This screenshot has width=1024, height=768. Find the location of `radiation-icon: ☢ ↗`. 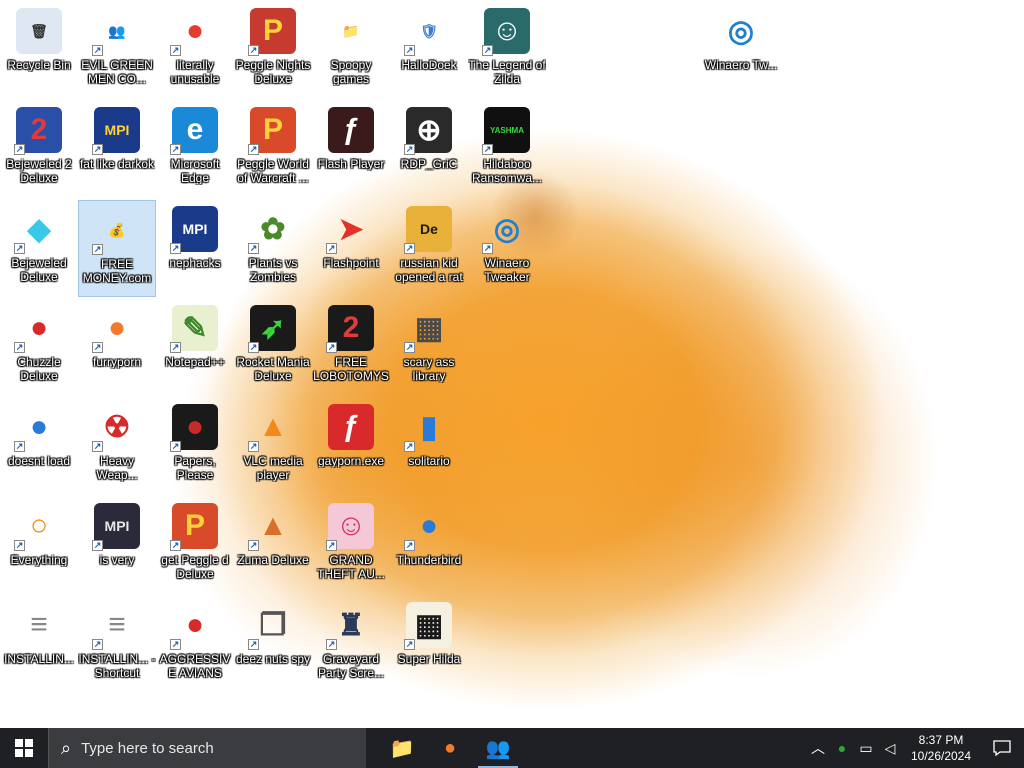

radiation-icon: ☢ ↗ is located at coordinates (111, 431).